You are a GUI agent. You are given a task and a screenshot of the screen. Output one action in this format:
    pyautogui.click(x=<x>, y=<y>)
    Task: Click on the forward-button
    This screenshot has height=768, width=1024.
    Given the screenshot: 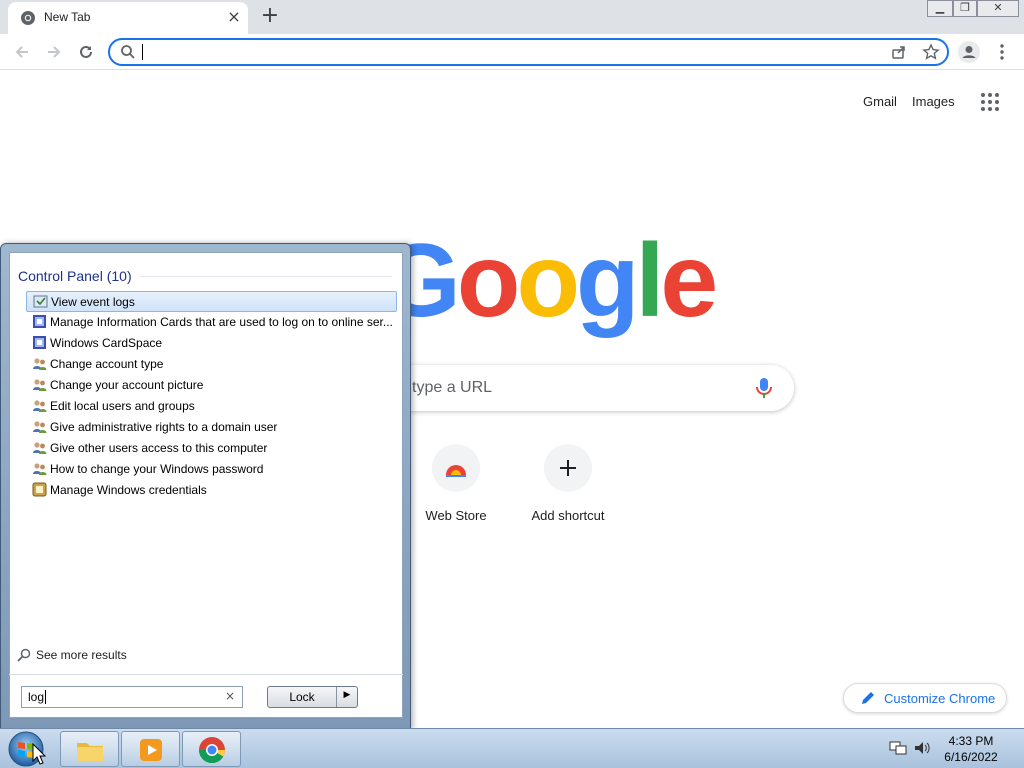 What is the action you would take?
    pyautogui.click(x=54, y=52)
    